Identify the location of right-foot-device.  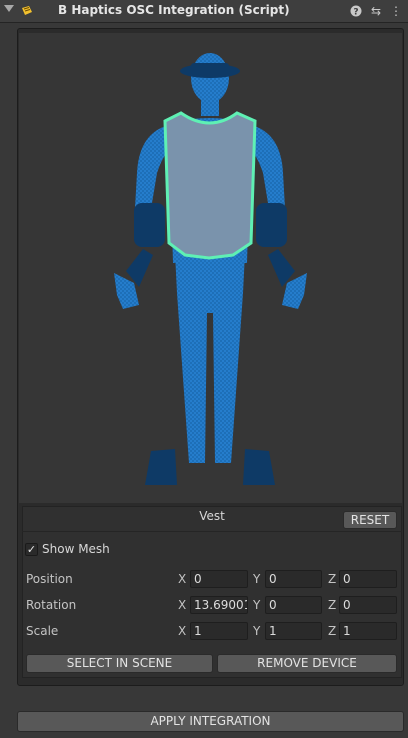
(259, 467).